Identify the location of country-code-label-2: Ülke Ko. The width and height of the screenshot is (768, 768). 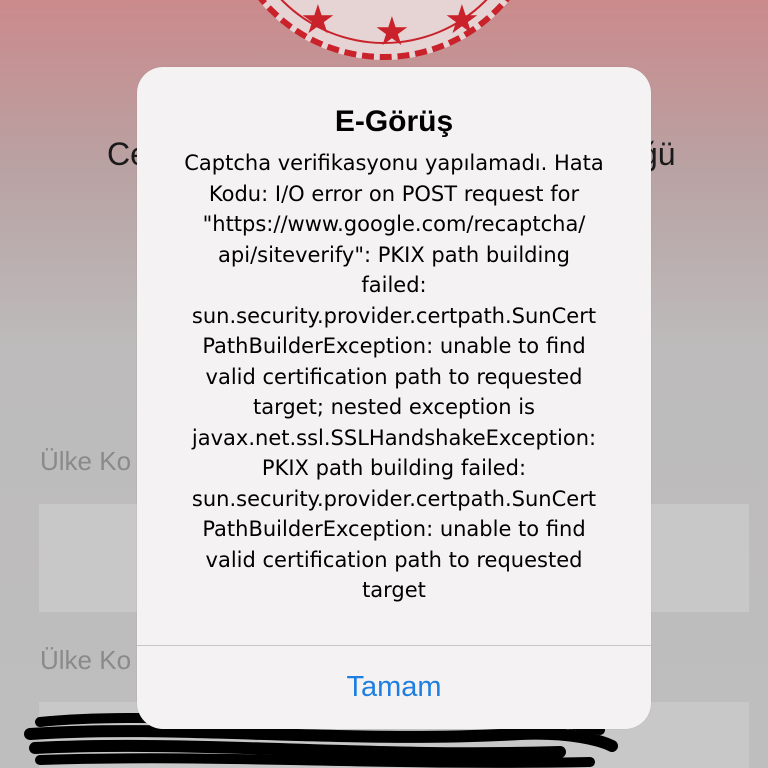
(86, 660).